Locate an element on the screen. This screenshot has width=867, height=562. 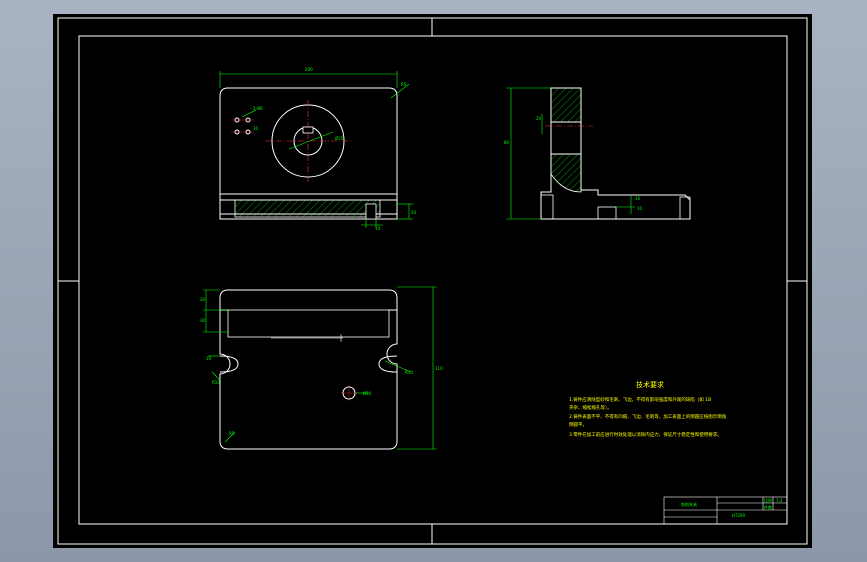
dim-side-height: 80 is located at coordinates (507, 142).